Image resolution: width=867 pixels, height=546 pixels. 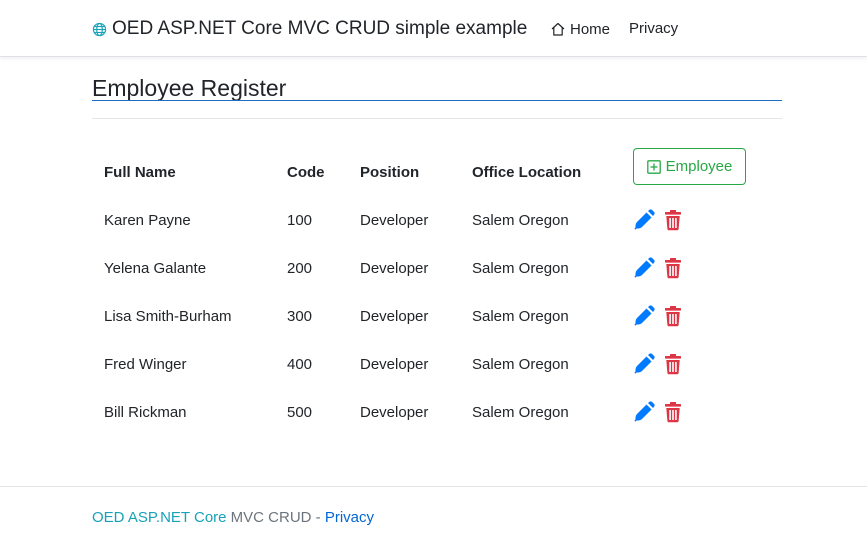 What do you see at coordinates (99, 29) in the screenshot?
I see `globe-icon` at bounding box center [99, 29].